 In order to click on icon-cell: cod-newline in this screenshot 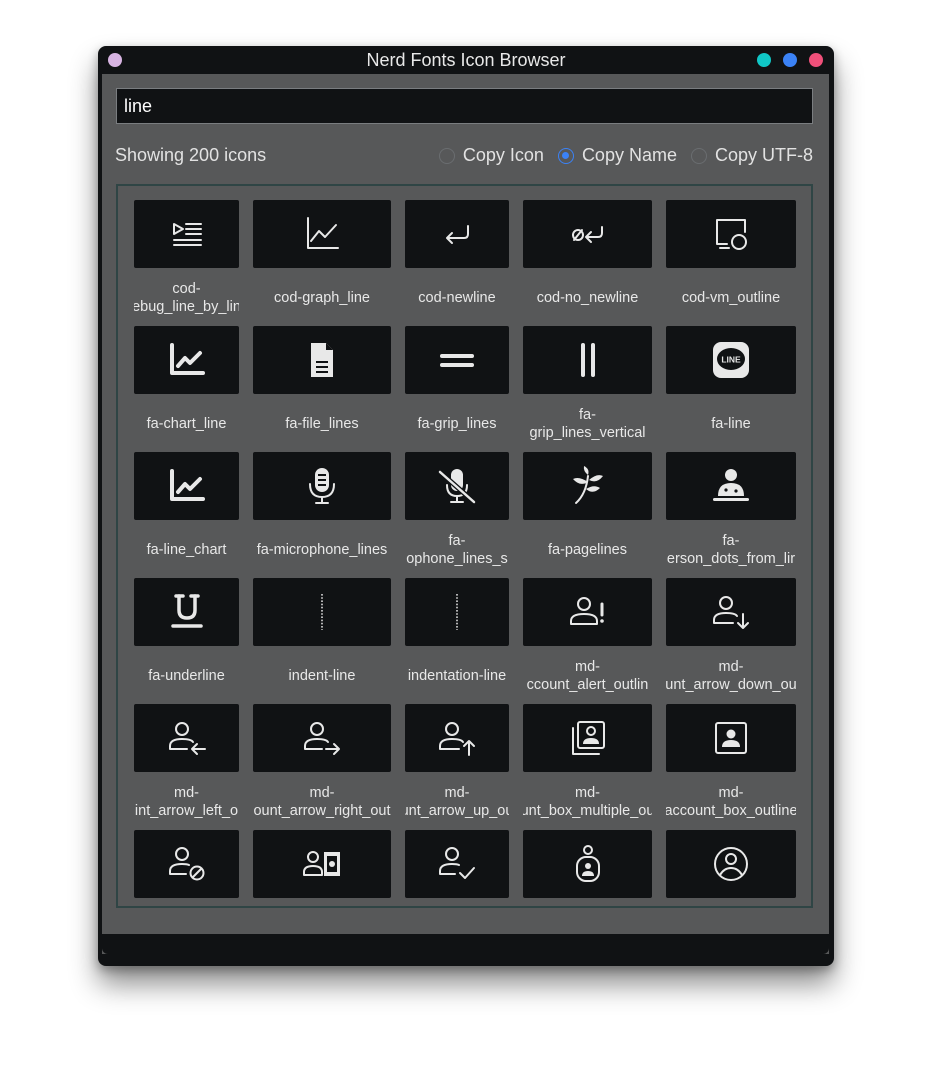, I will do `click(457, 261)`.